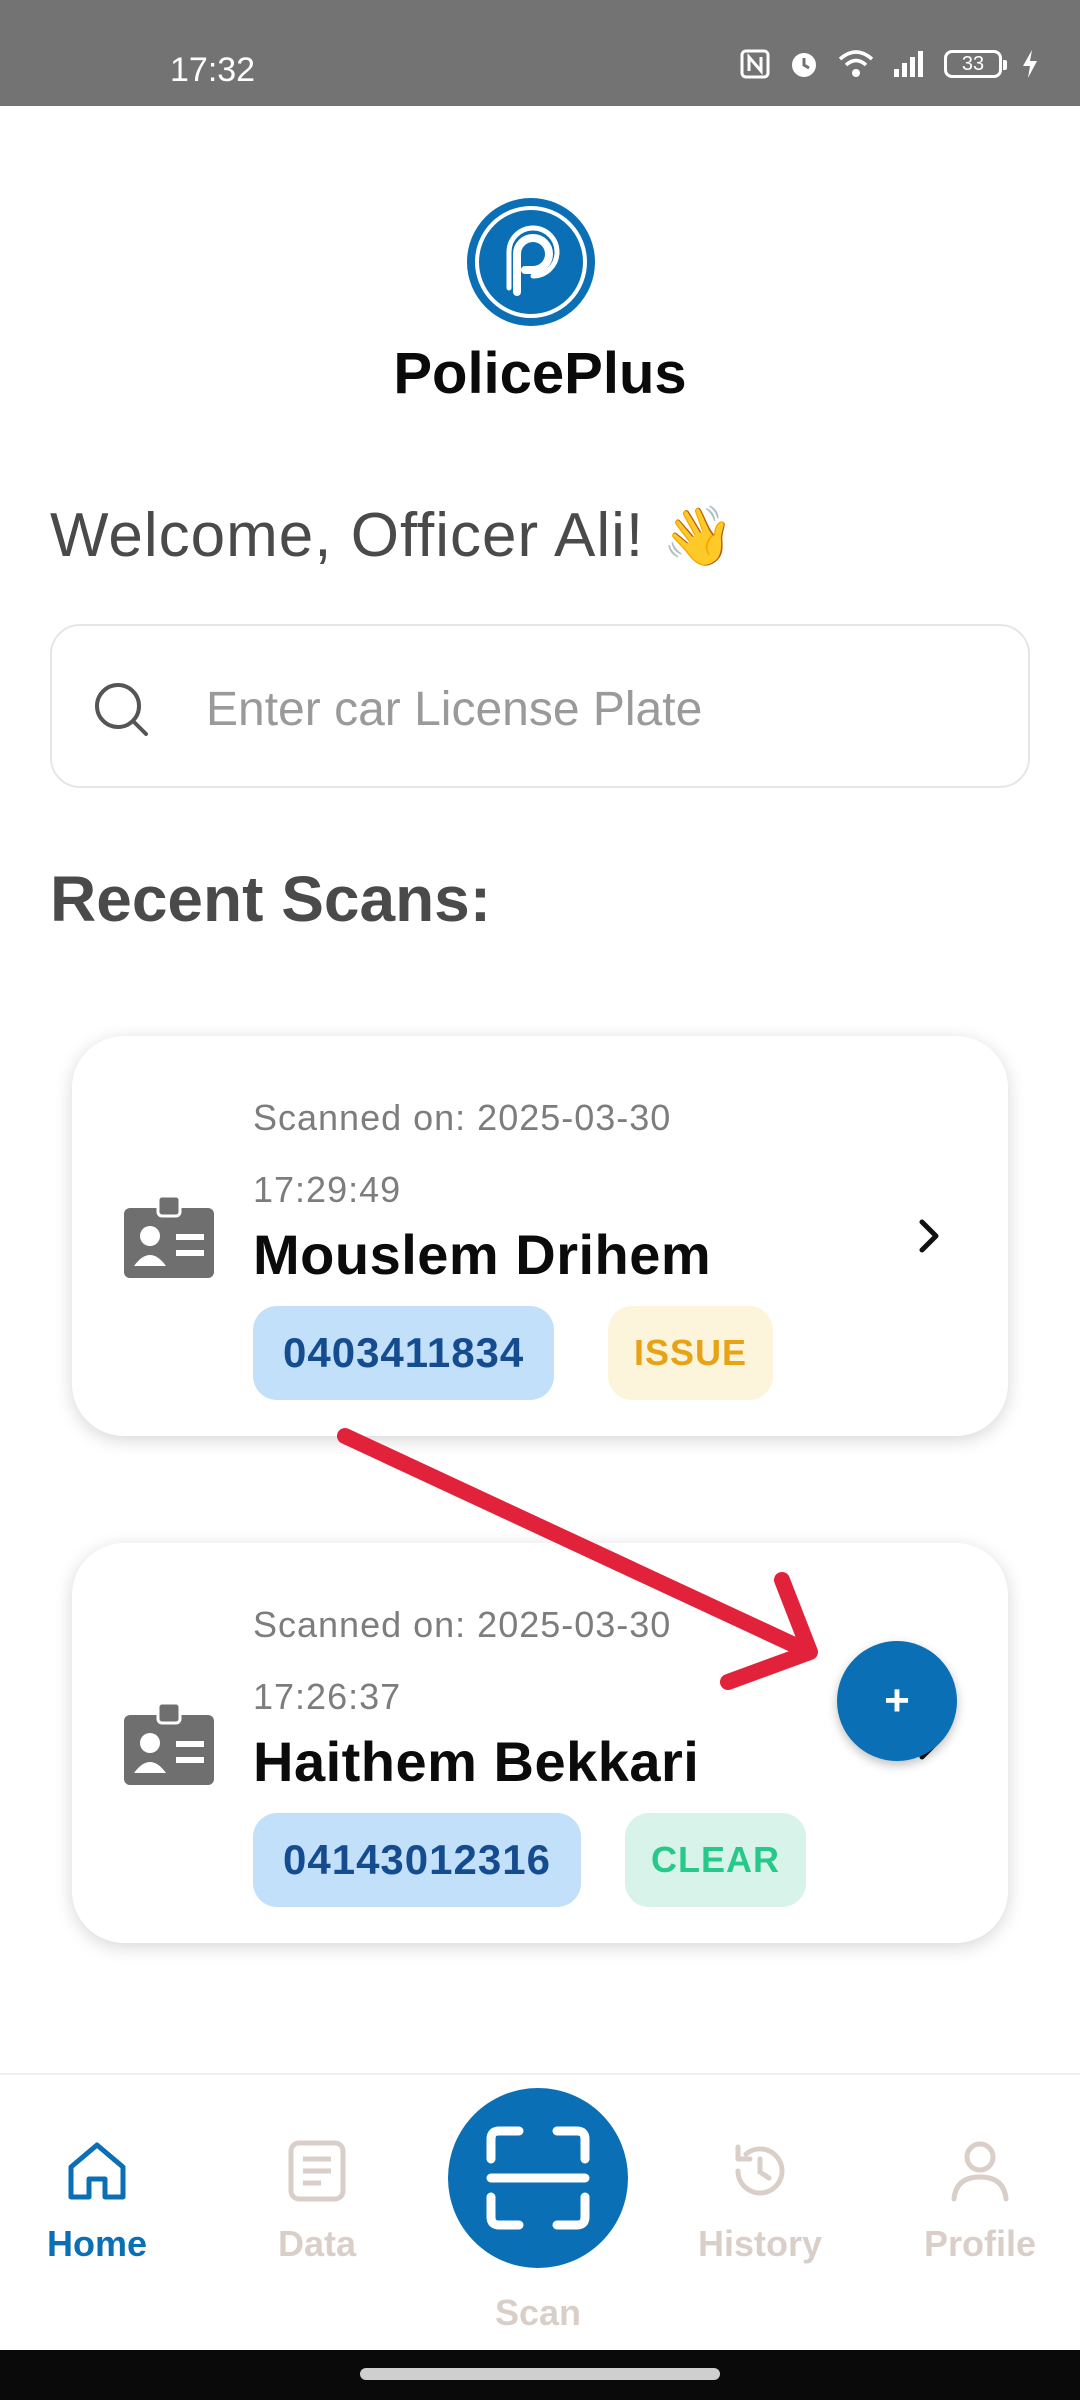 The width and height of the screenshot is (1080, 2400). What do you see at coordinates (538, 2312) in the screenshot?
I see `nav-scan-label: Scan` at bounding box center [538, 2312].